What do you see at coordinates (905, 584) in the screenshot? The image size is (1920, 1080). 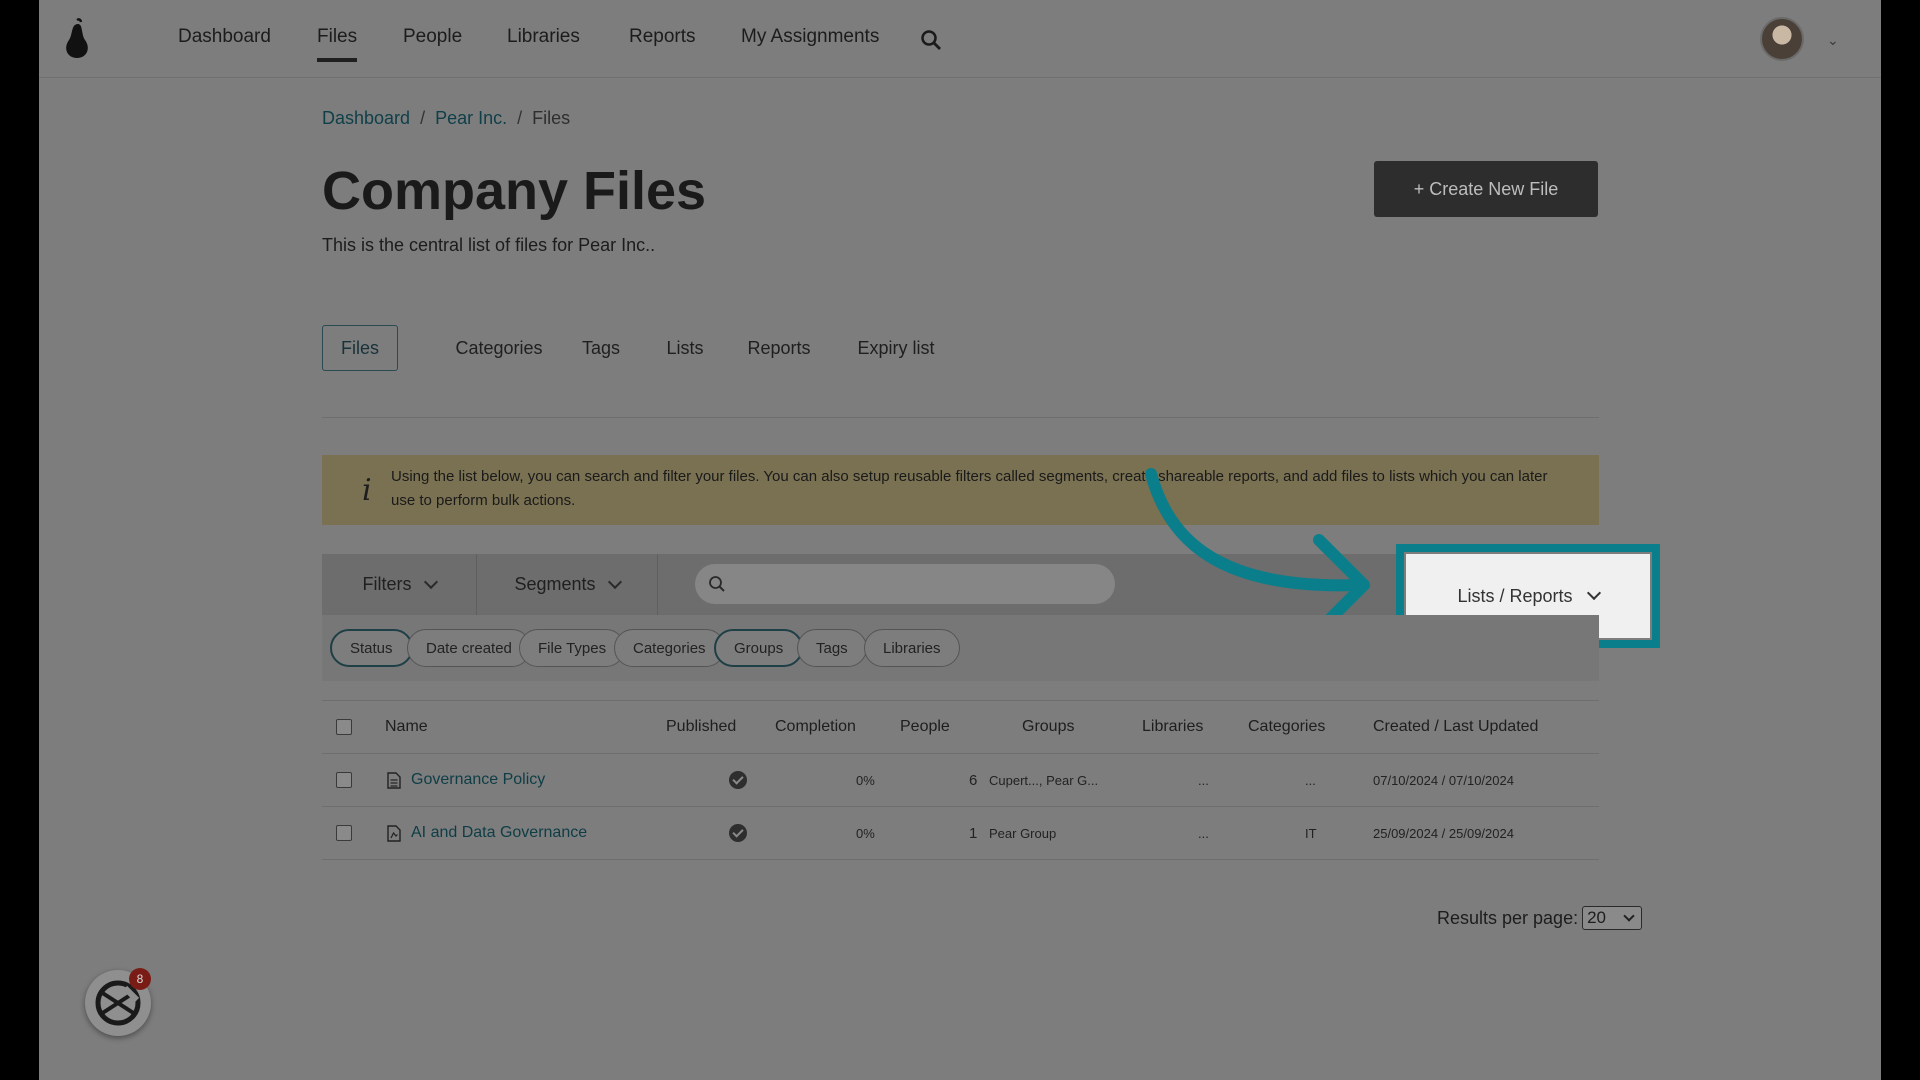 I see `search-input` at bounding box center [905, 584].